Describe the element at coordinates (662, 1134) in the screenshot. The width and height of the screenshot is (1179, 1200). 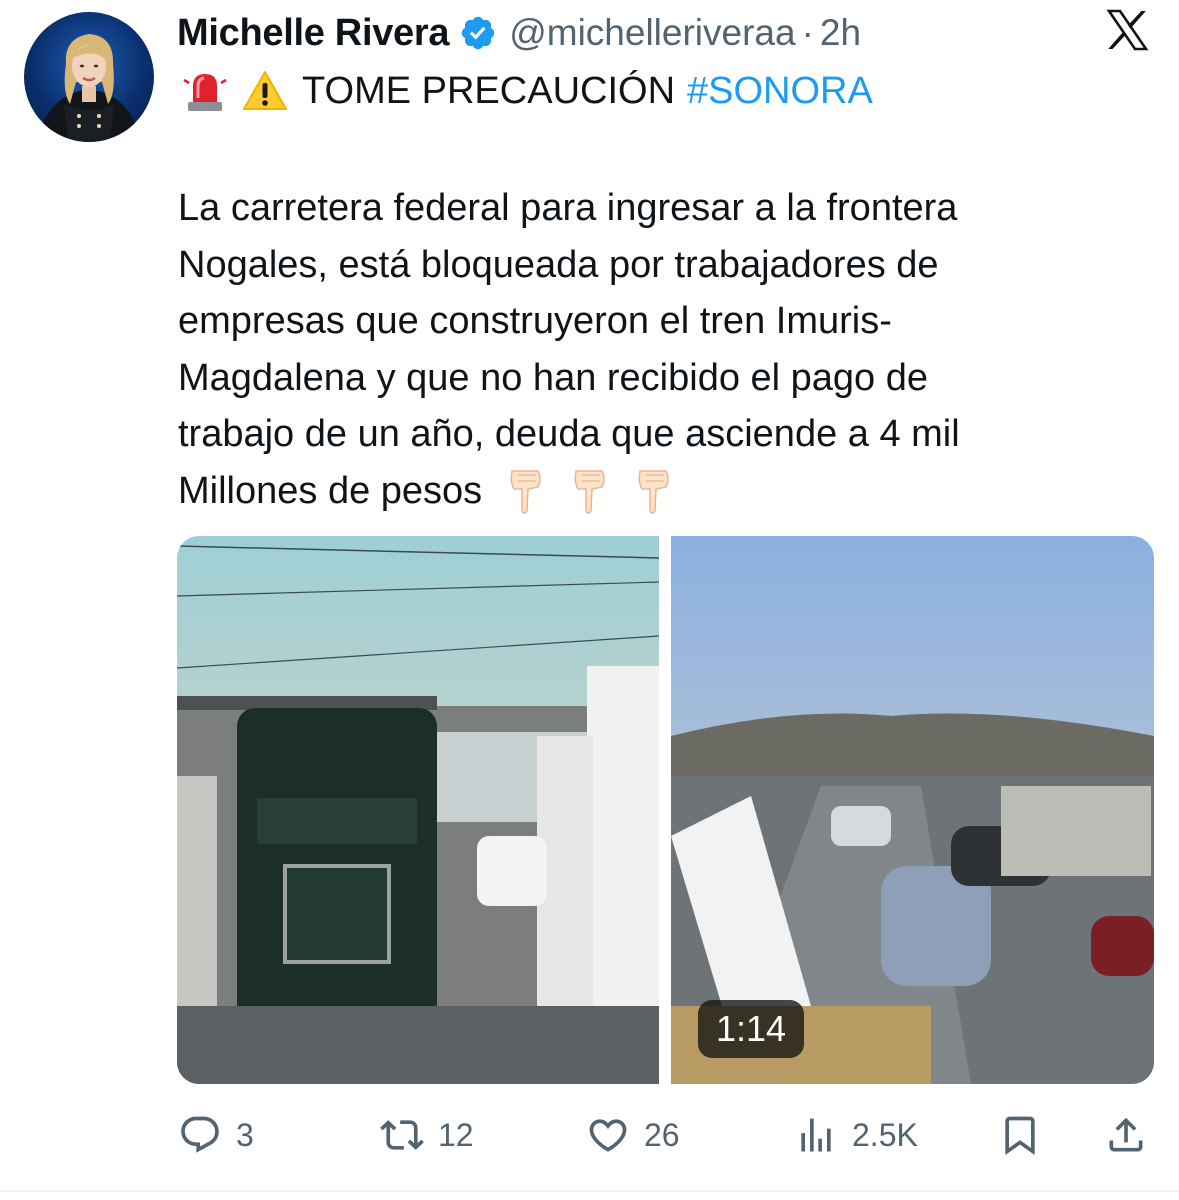
I see `like-count: 26` at that location.